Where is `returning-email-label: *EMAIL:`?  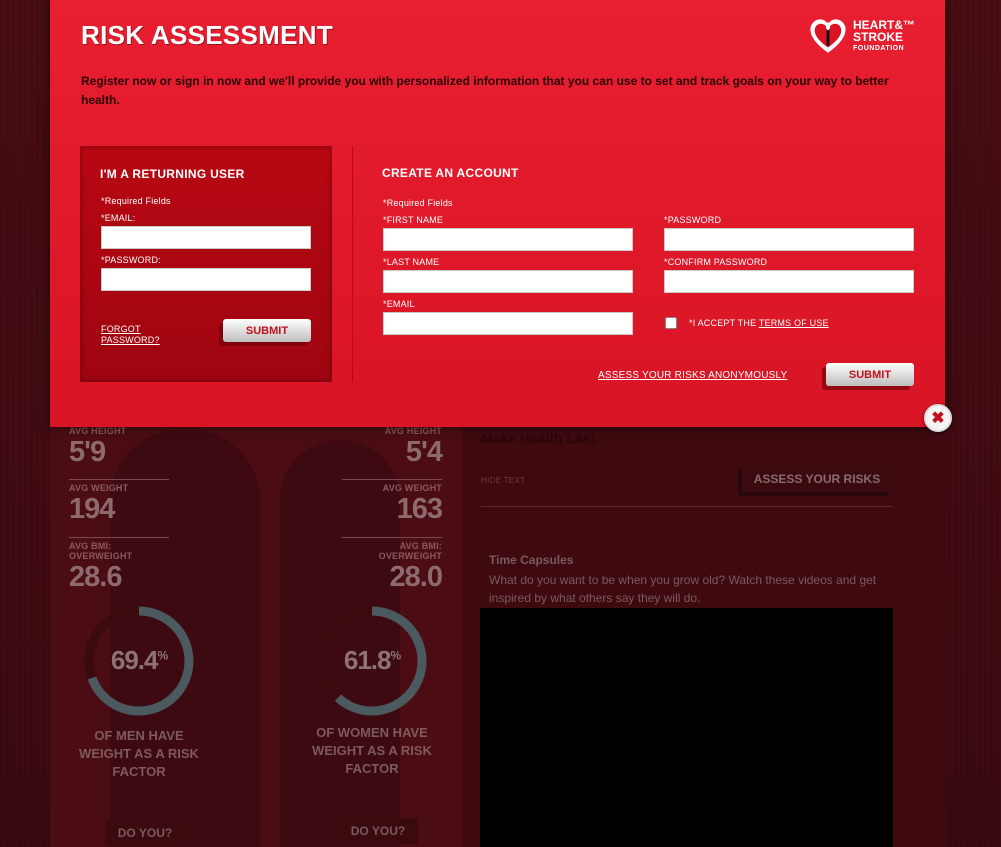
returning-email-label: *EMAIL: is located at coordinates (118, 218).